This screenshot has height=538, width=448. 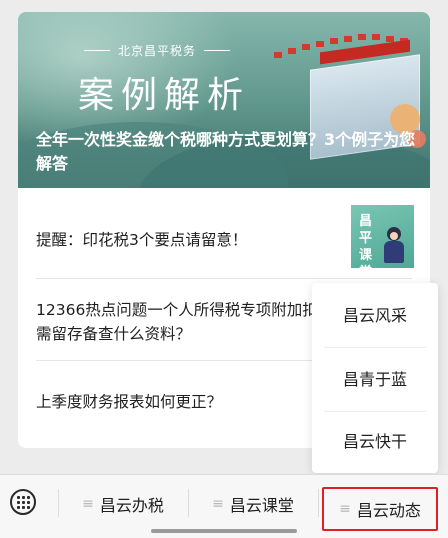 What do you see at coordinates (186, 322) in the screenshot?
I see `article-item-2: 12366热点问题一个人所得税专项附加扣除需留存备查什么资料？` at bounding box center [186, 322].